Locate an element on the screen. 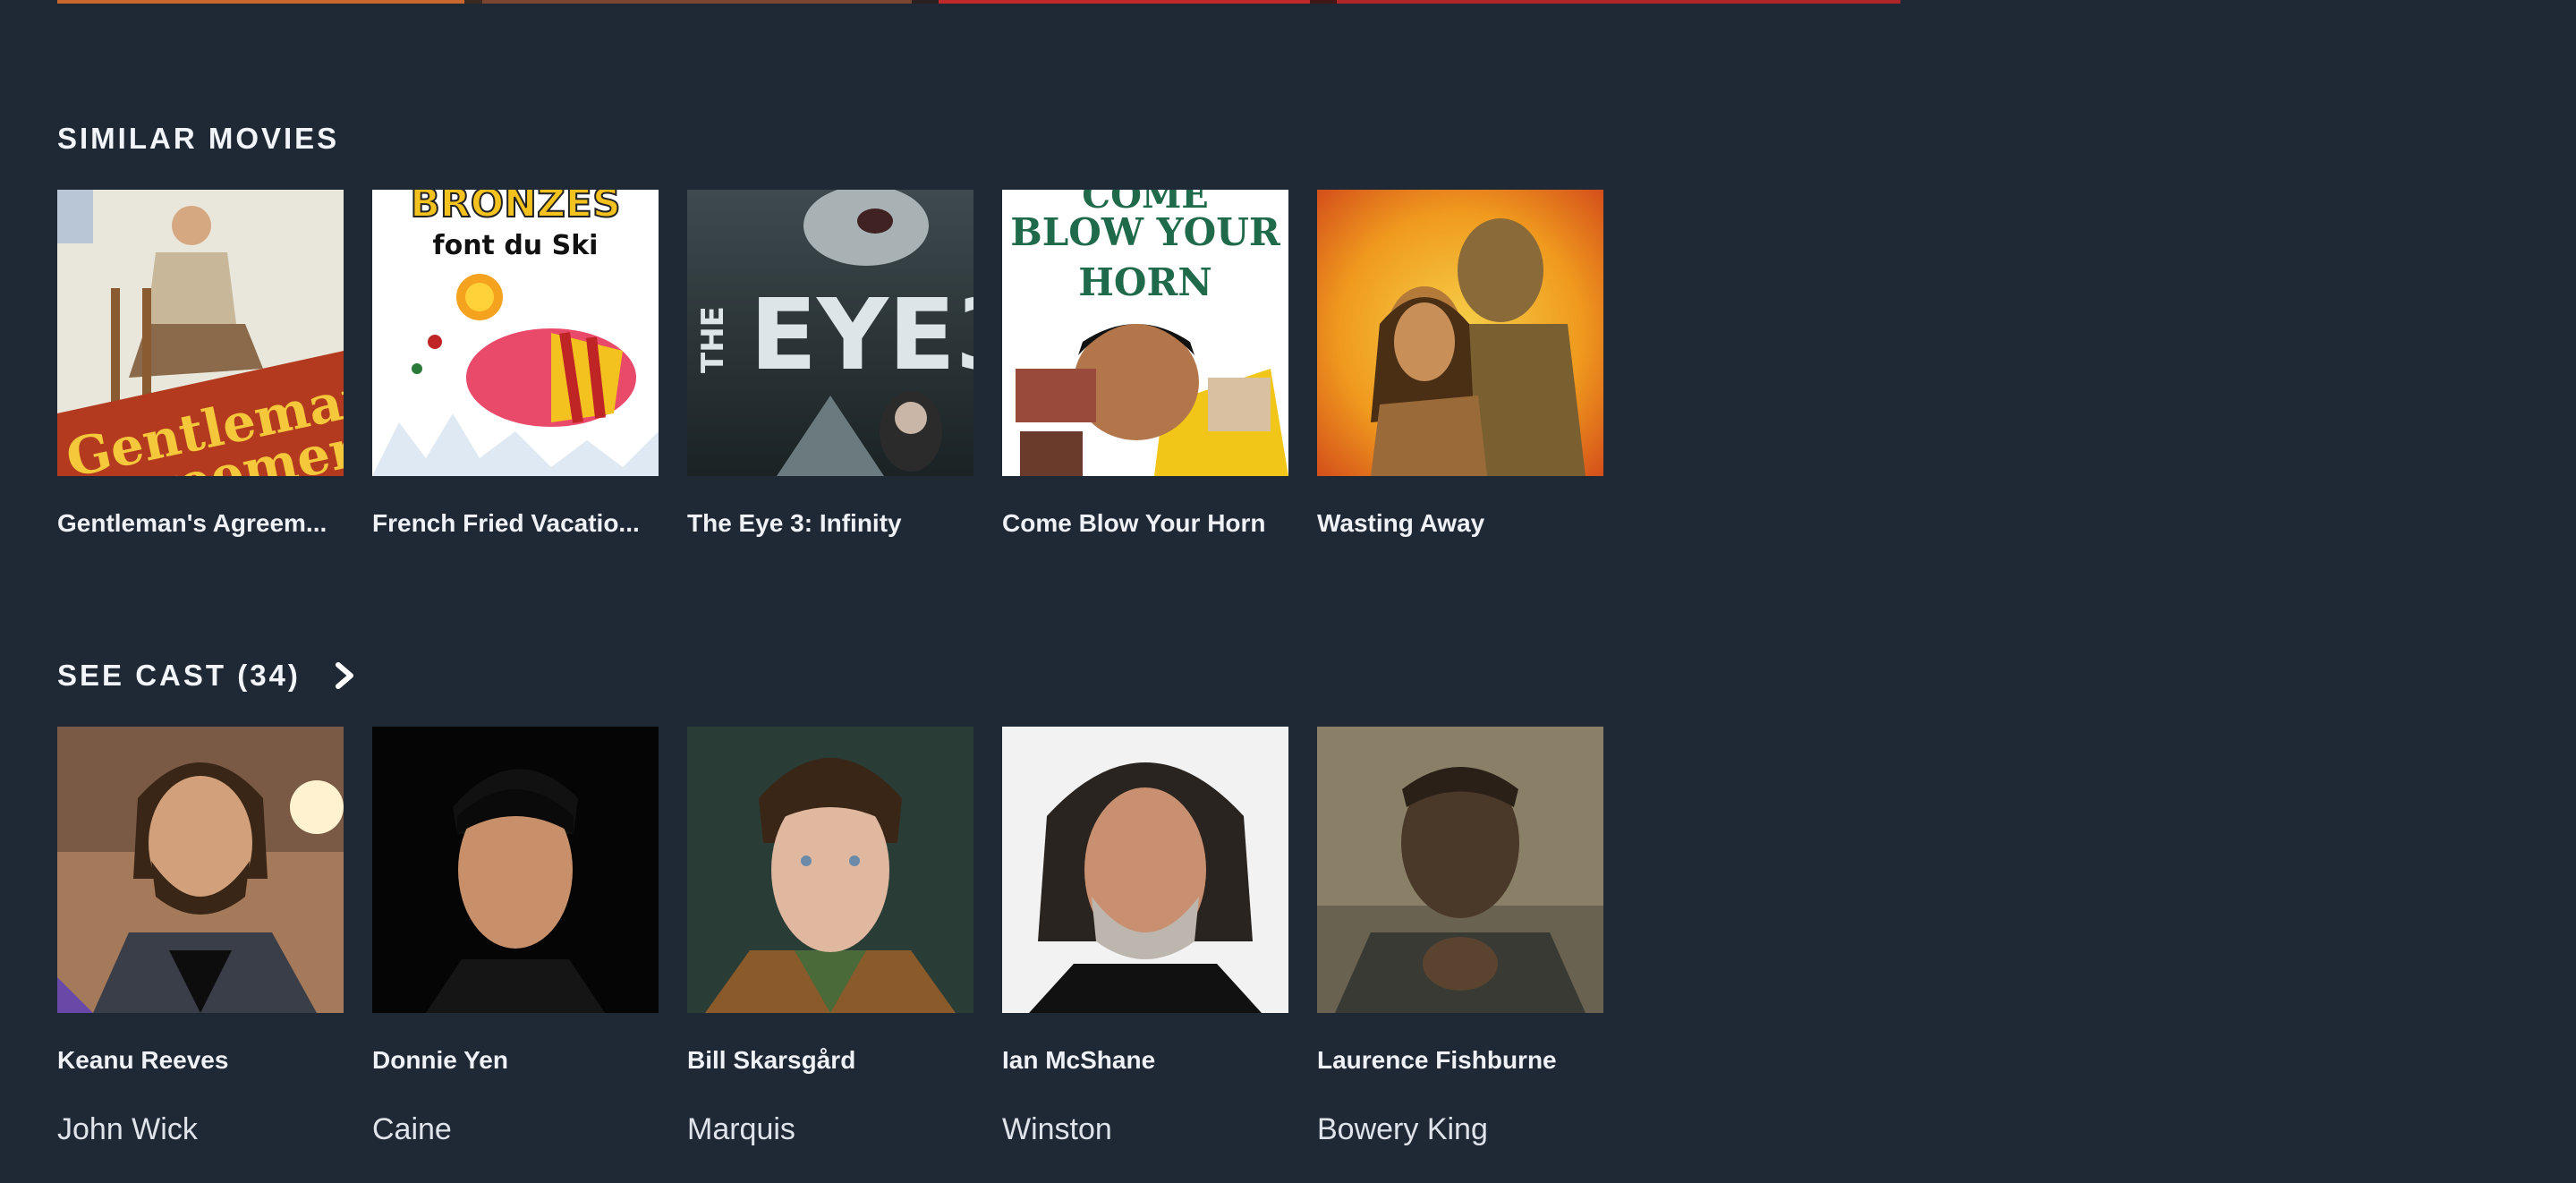 This screenshot has height=1183, width=2576. movie-card: Wasting Away is located at coordinates (1460, 364).